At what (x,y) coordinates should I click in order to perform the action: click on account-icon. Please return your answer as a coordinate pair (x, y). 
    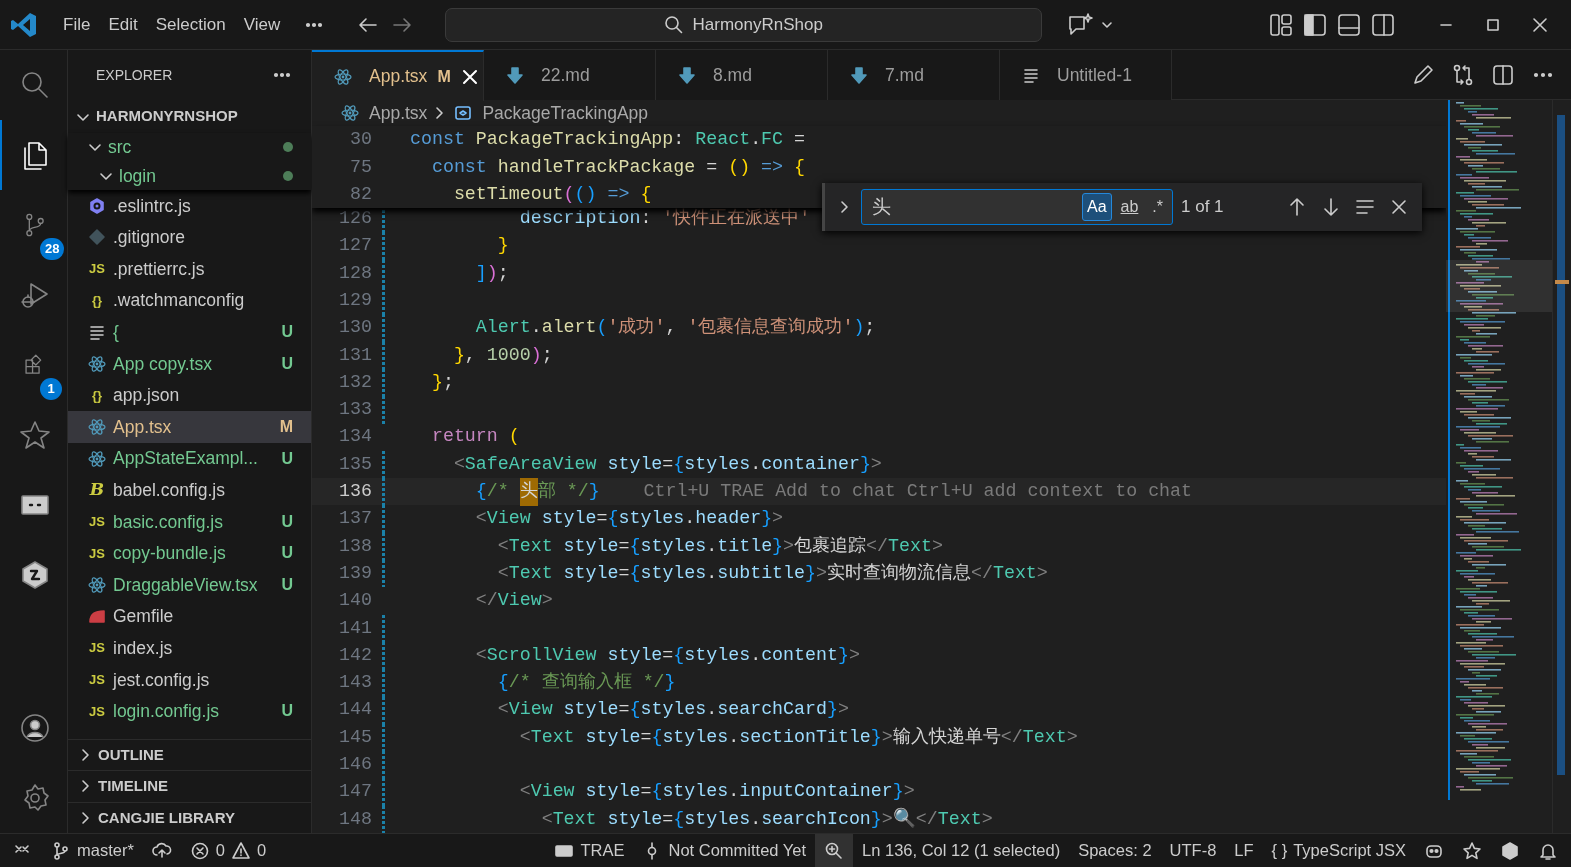
    Looking at the image, I should click on (35, 728).